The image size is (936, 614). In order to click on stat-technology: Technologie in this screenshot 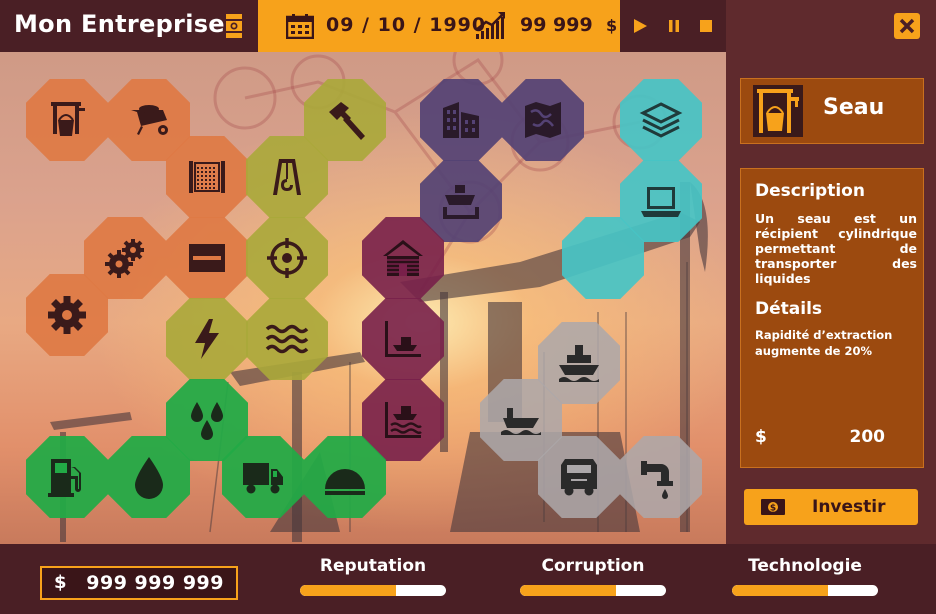, I will do `click(805, 576)`.